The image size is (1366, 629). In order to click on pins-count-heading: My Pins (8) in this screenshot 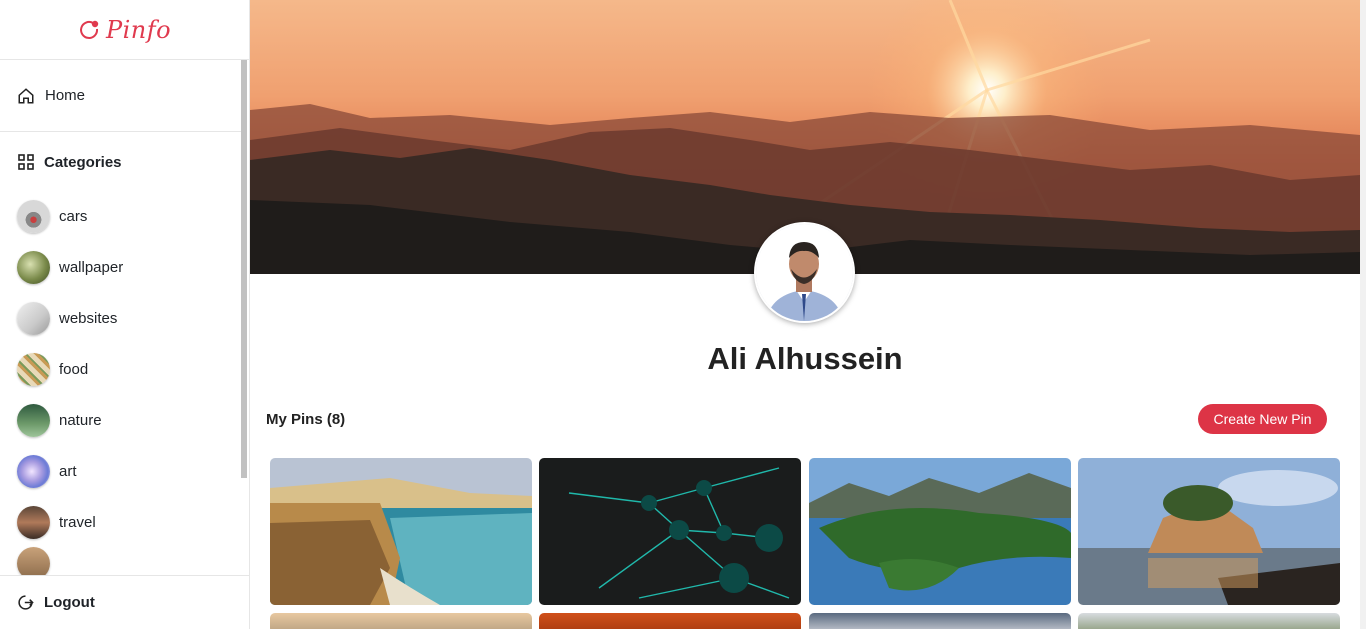, I will do `click(306, 419)`.